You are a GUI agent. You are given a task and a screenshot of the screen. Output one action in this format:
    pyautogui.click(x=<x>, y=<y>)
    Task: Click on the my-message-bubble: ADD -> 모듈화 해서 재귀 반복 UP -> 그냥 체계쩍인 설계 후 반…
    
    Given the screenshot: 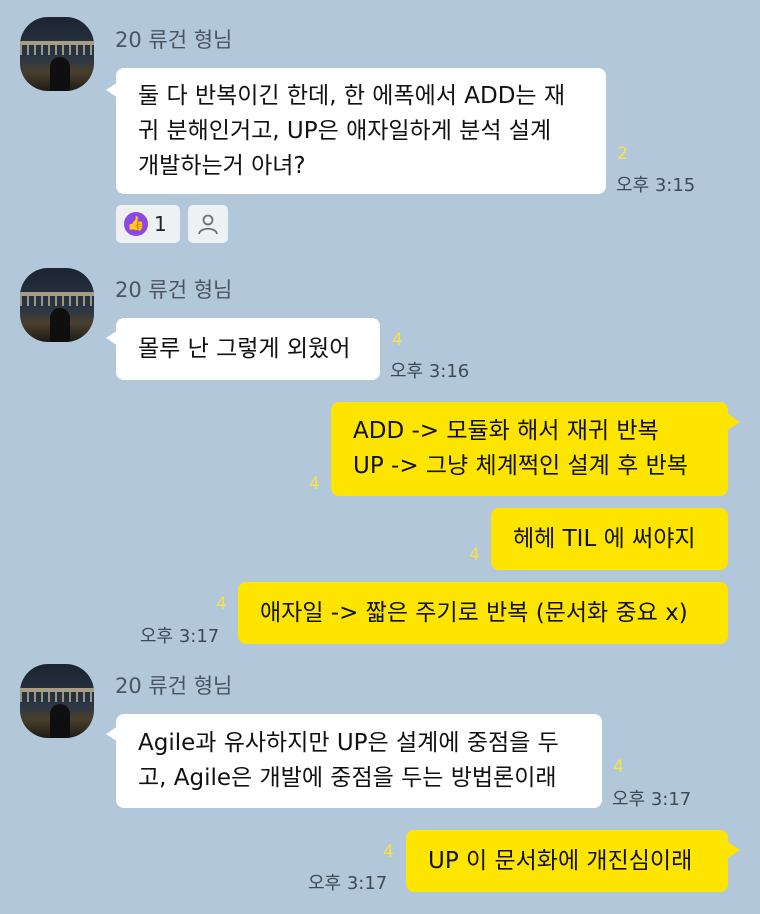 What is the action you would take?
    pyautogui.click(x=529, y=449)
    